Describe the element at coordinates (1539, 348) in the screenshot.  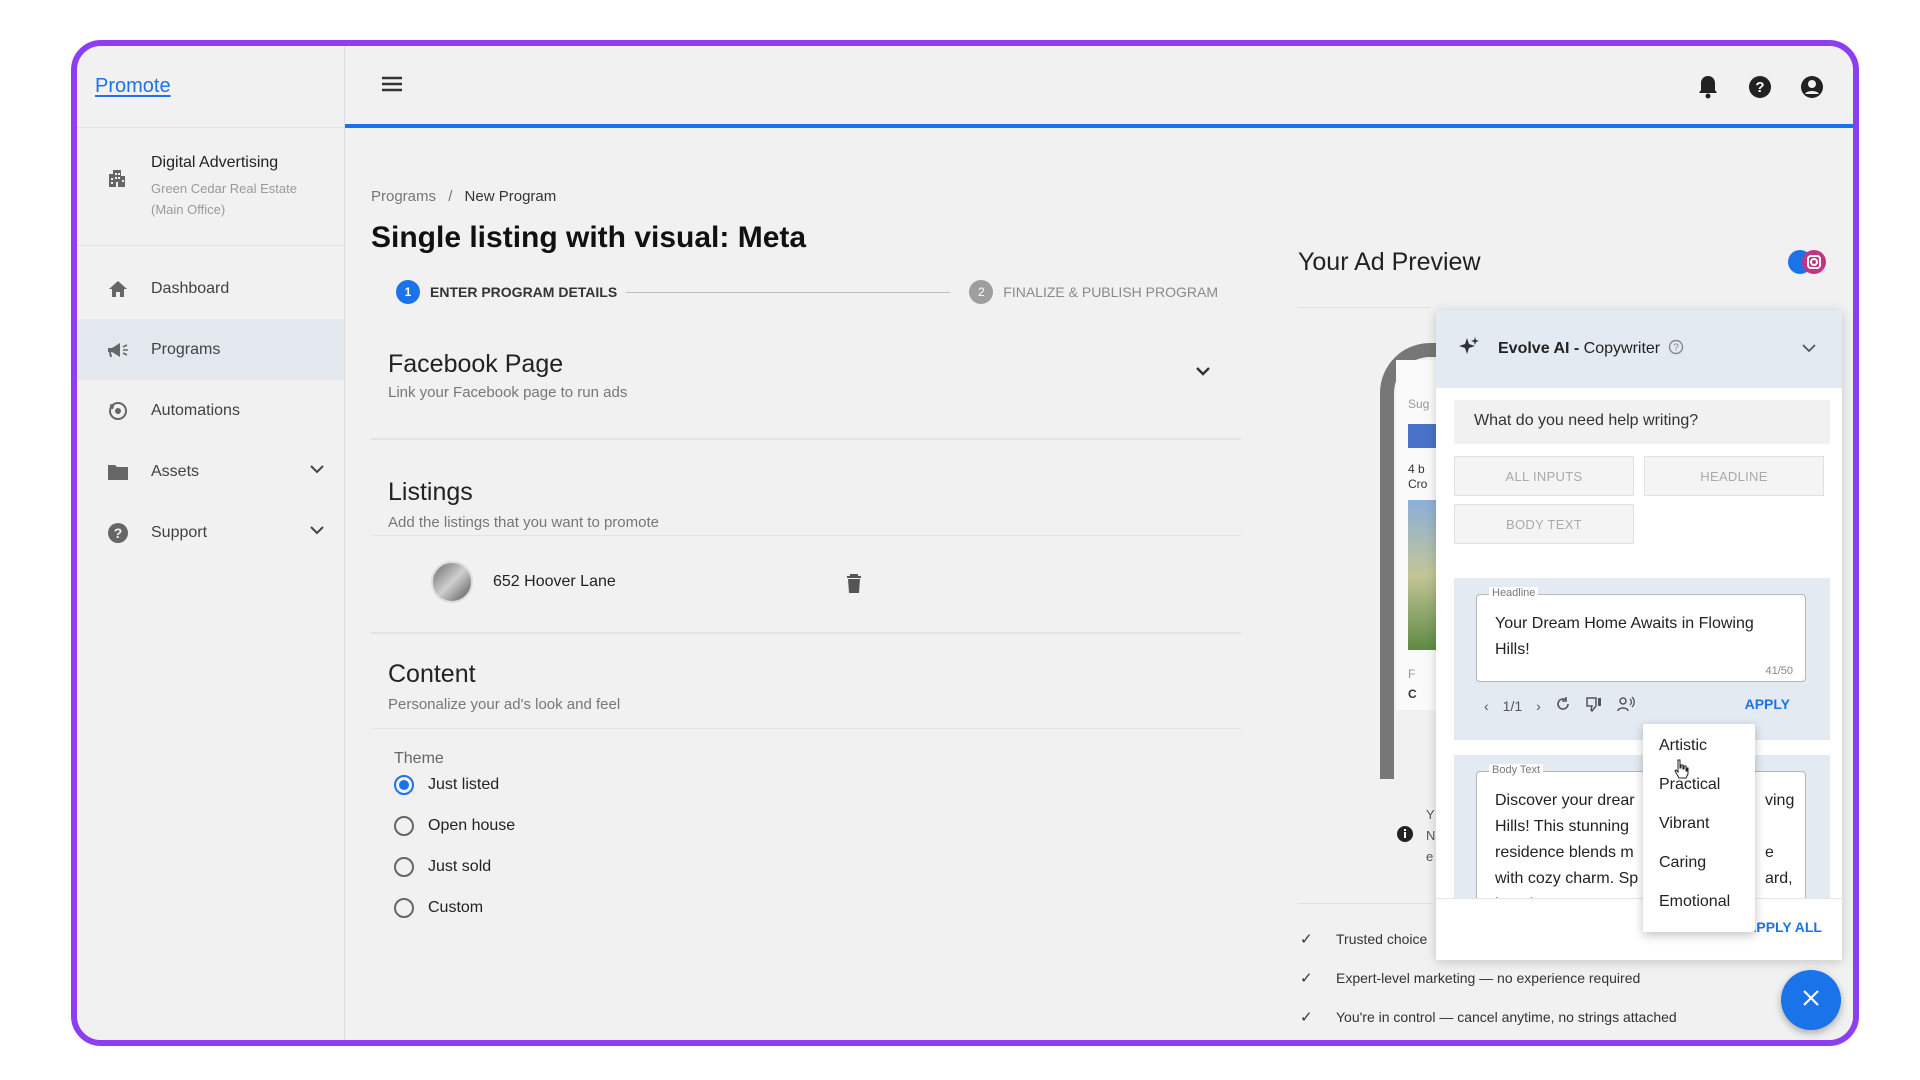
I see `ai-title-bold: Evolve AI -` at that location.